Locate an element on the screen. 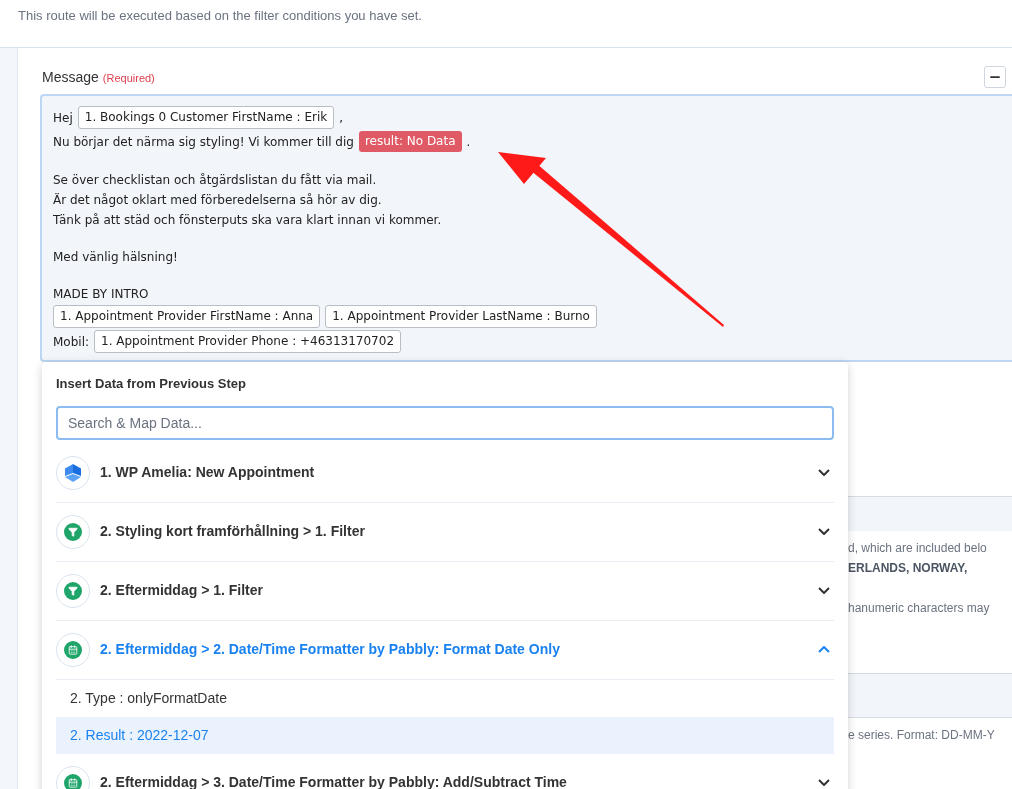  required-note: (Required) is located at coordinates (128, 78).